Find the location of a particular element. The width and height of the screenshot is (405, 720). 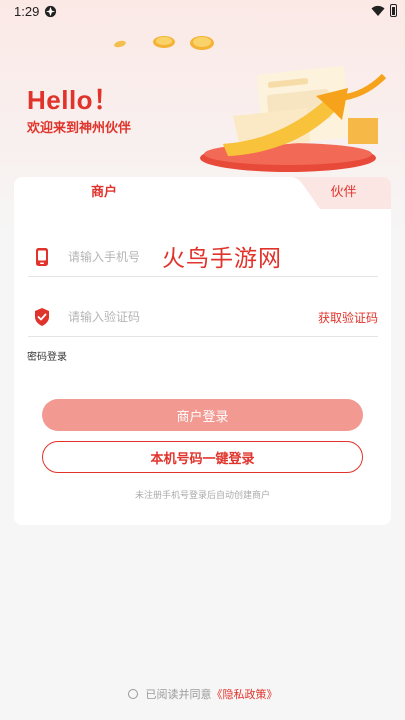

shield-check-icon is located at coordinates (42, 317).